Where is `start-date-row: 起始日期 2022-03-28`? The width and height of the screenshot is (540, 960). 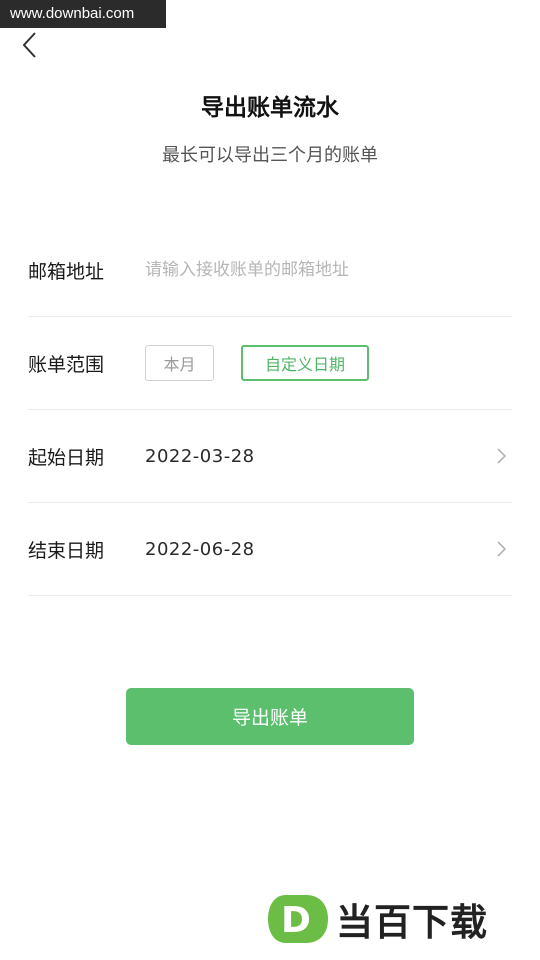 start-date-row: 起始日期 2022-03-28 is located at coordinates (270, 456).